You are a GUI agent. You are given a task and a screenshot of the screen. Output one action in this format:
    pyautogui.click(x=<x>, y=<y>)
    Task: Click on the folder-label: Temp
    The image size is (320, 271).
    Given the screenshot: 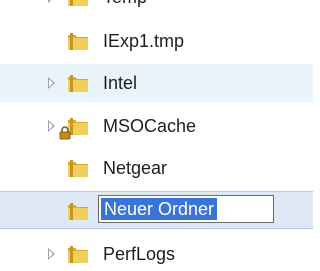 What is the action you would take?
    pyautogui.click(x=125, y=4)
    